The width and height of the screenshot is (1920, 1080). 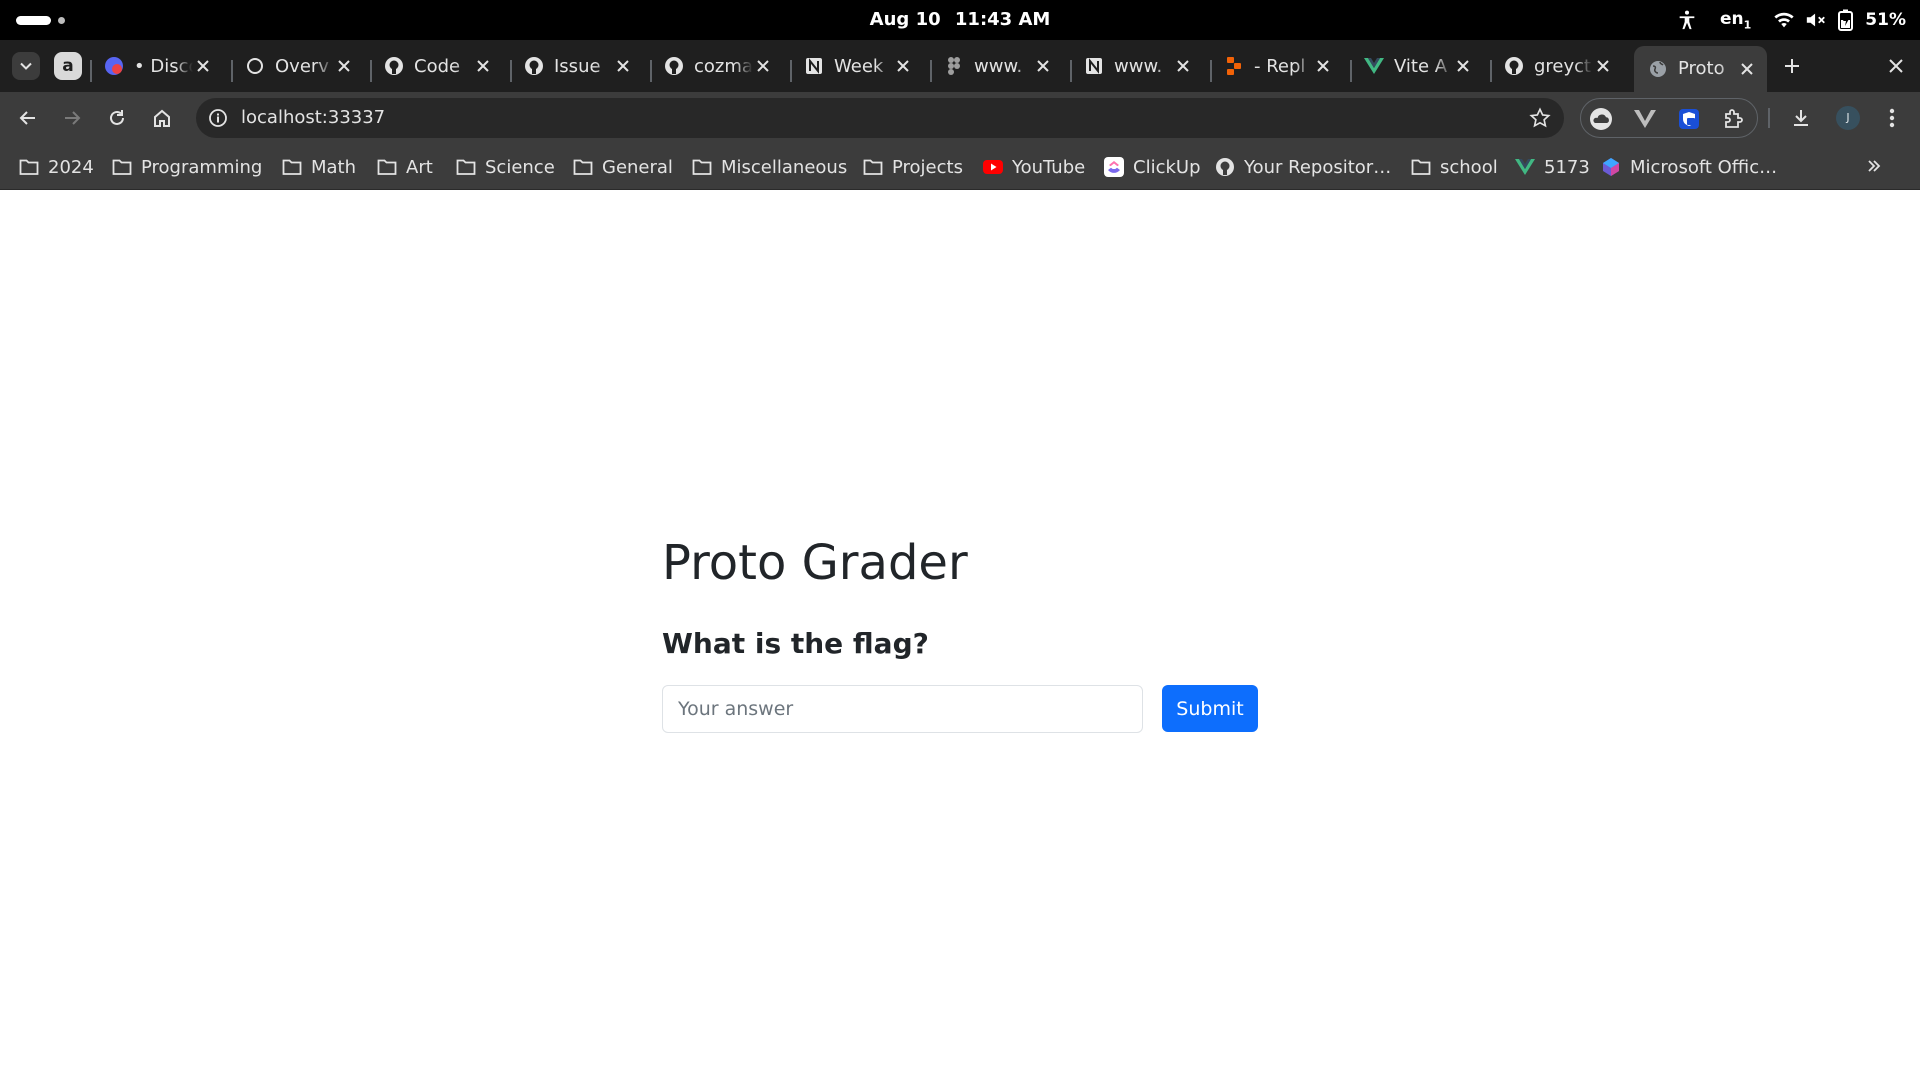 I want to click on home-button, so click(x=162, y=118).